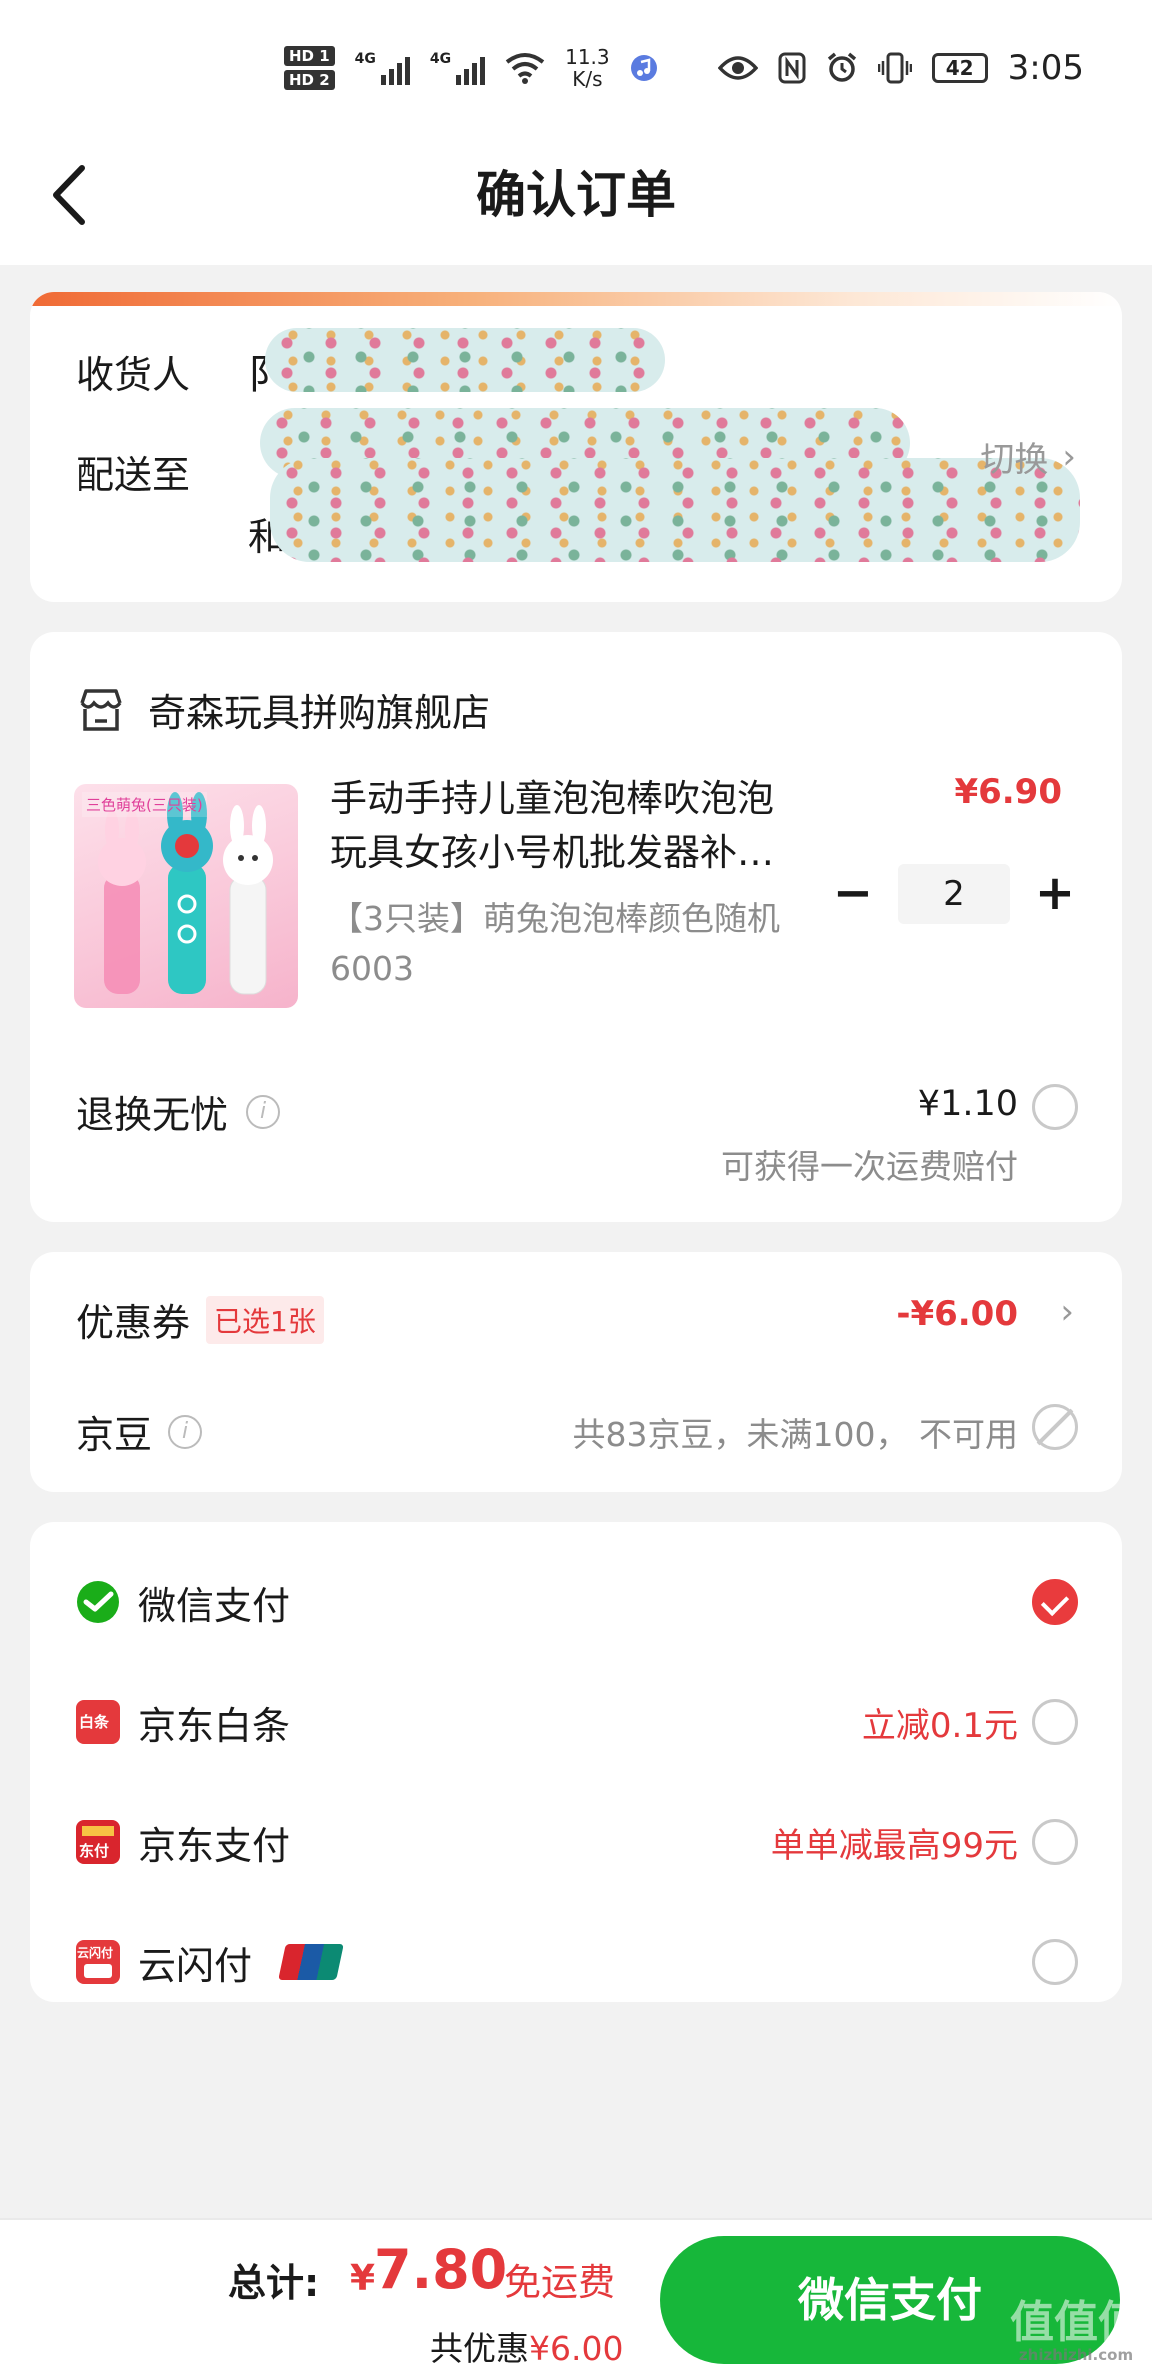 The image size is (1152, 2376). What do you see at coordinates (98, 1602) in the screenshot?
I see `wechat-pay-icon` at bounding box center [98, 1602].